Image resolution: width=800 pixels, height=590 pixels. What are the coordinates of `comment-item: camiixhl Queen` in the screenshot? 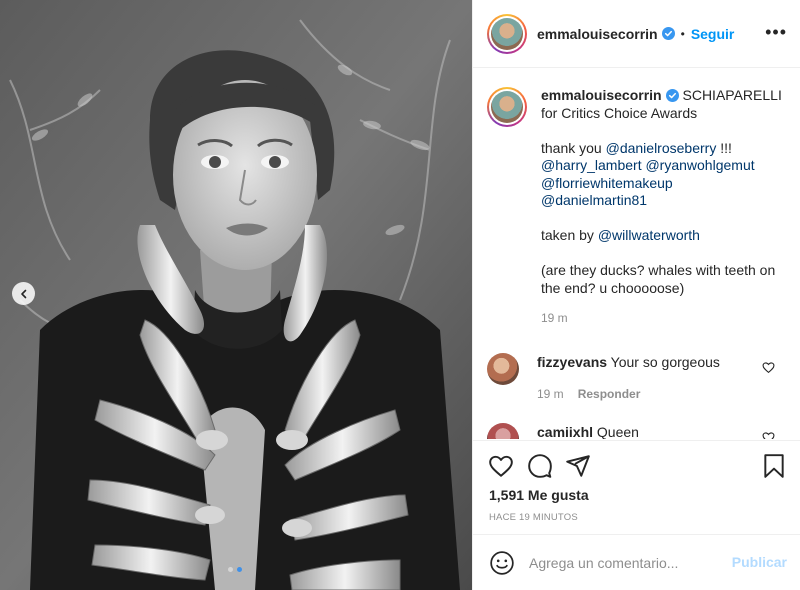 It's located at (637, 431).